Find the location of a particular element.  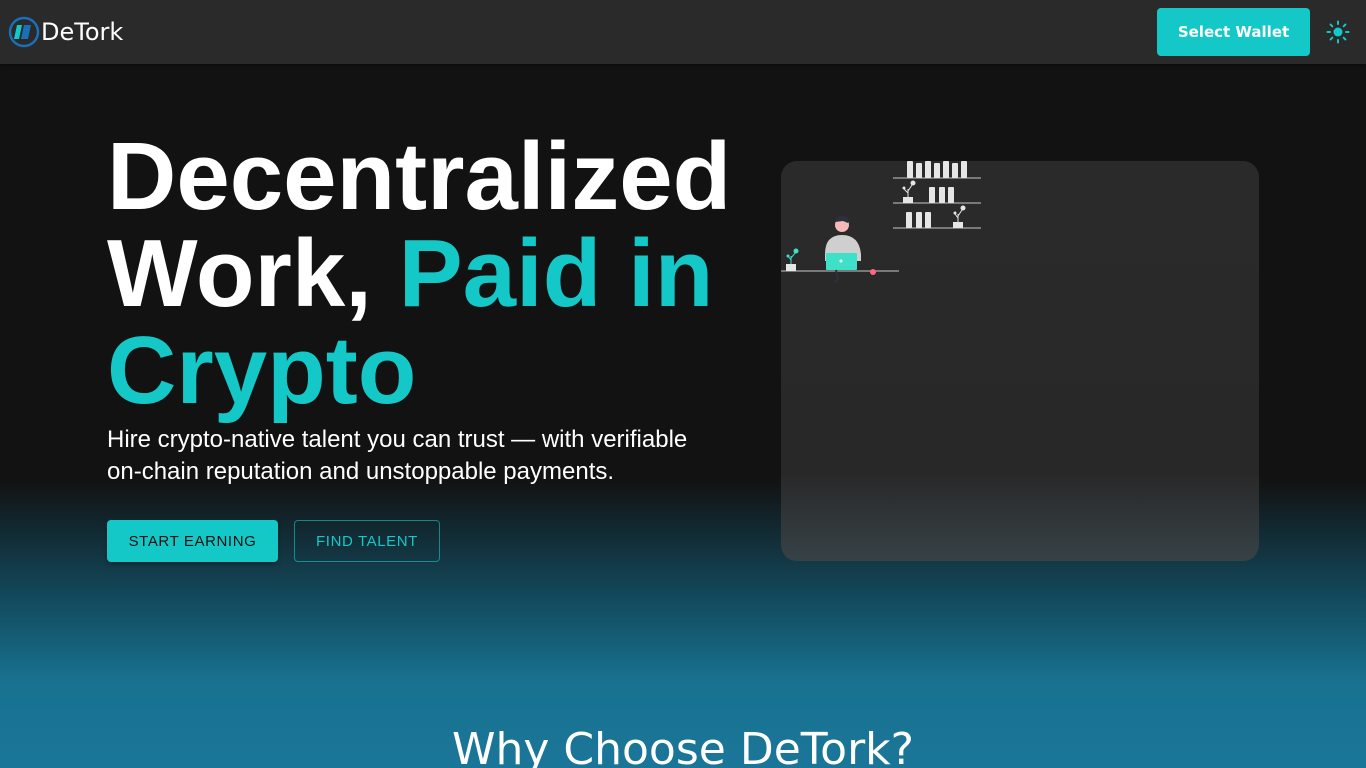

select-wallet-button: Select Wallet is located at coordinates (1233, 32).